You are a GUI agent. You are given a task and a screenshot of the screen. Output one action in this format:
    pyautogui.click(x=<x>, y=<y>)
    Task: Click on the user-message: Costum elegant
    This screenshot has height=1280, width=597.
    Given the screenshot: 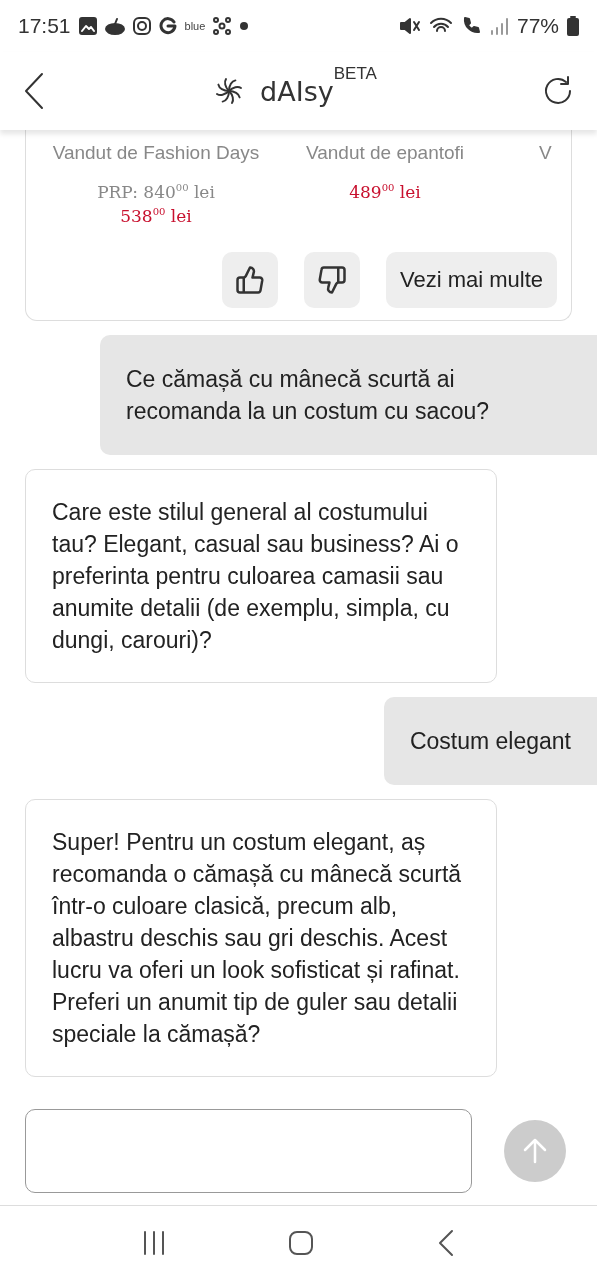 What is the action you would take?
    pyautogui.click(x=490, y=741)
    